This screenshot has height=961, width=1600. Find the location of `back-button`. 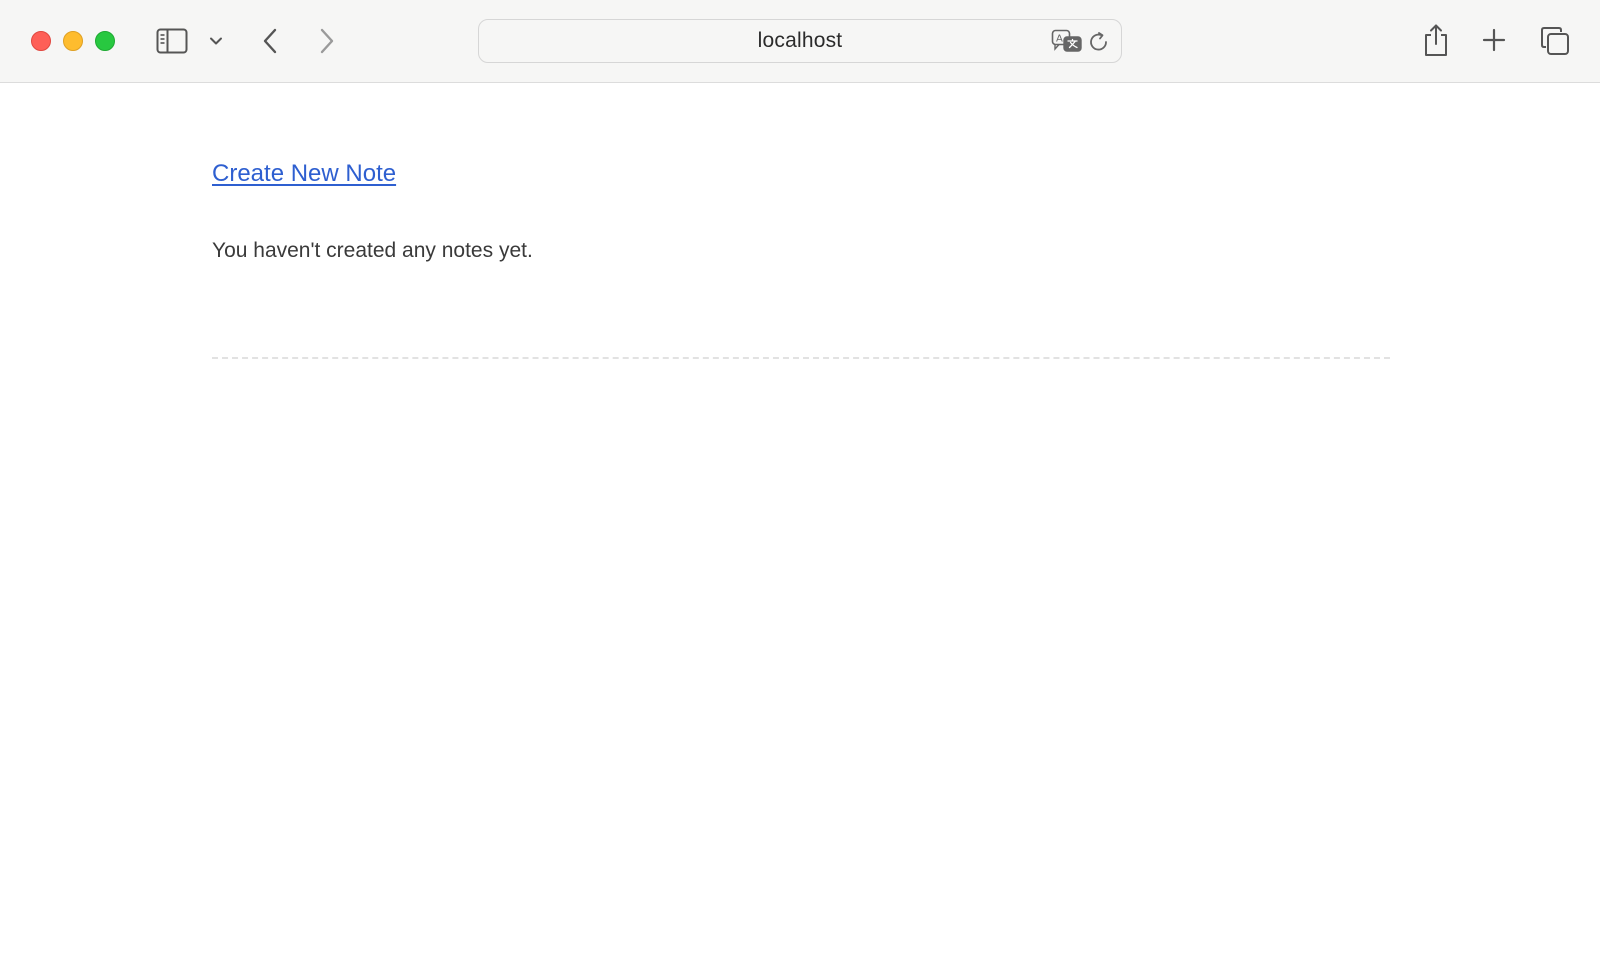

back-button is located at coordinates (270, 41).